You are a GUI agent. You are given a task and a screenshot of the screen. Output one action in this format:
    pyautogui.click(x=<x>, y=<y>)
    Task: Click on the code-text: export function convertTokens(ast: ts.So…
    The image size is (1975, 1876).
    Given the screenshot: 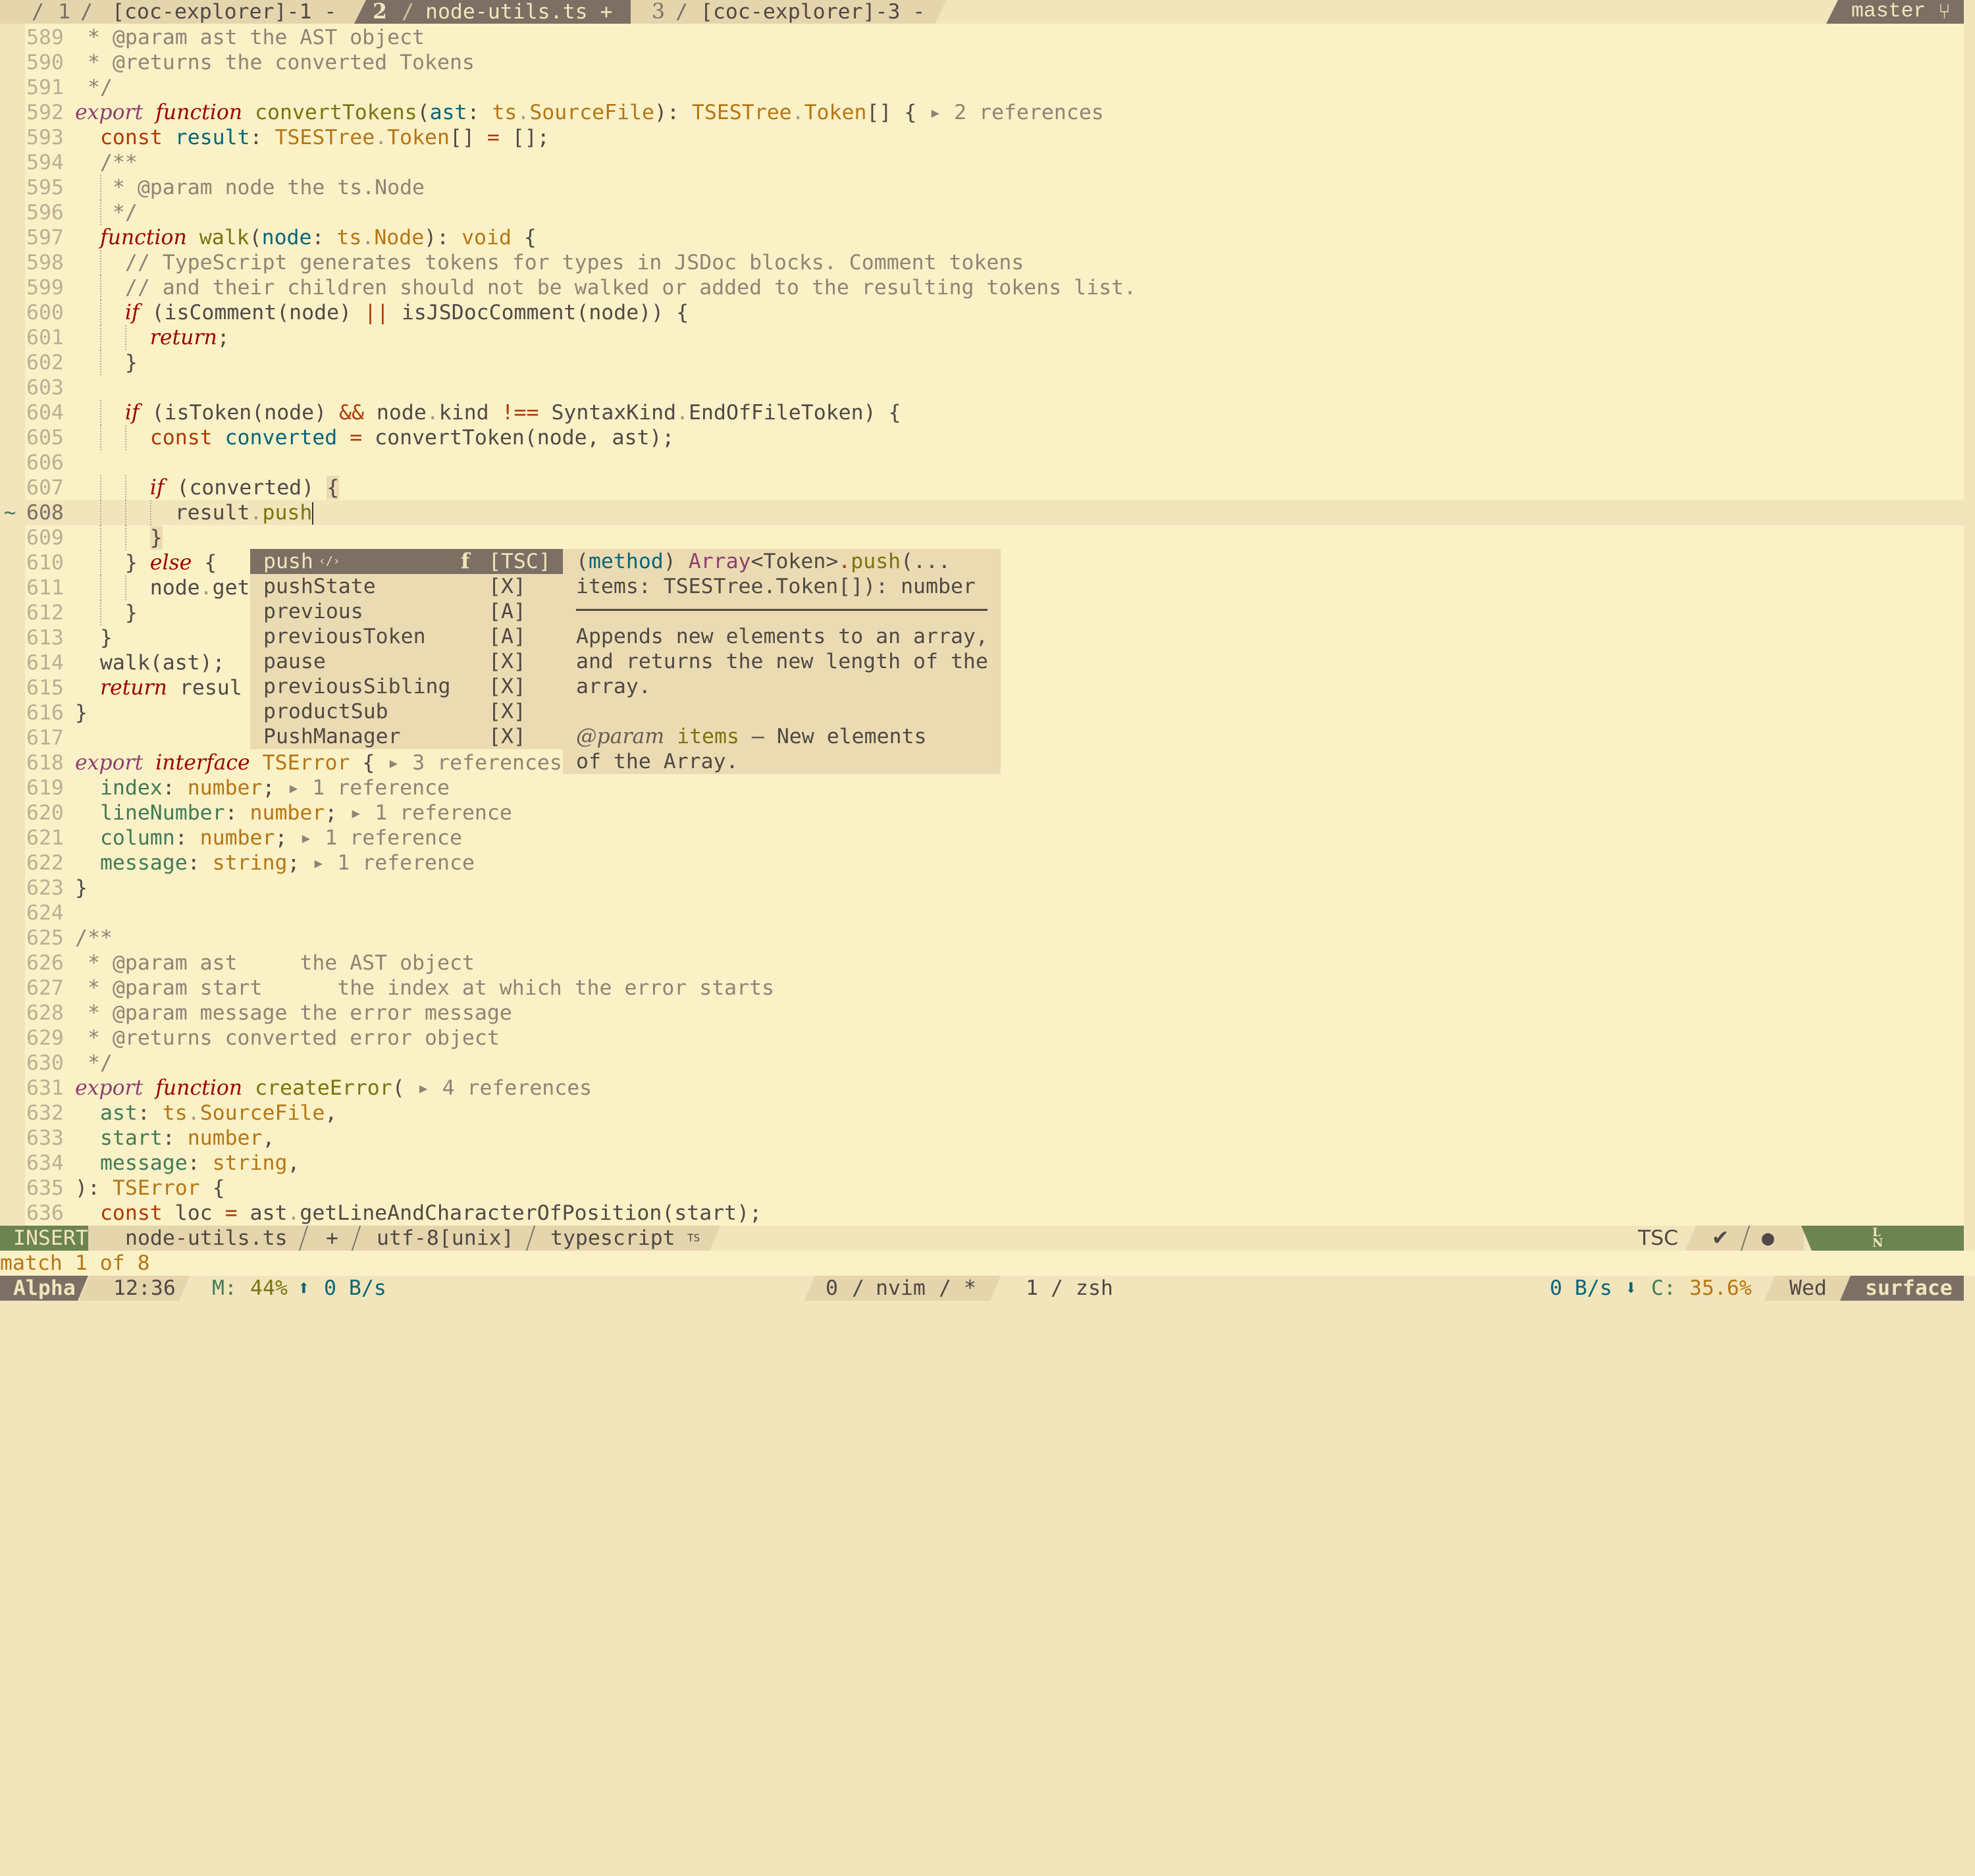 What is the action you would take?
    pyautogui.click(x=590, y=112)
    